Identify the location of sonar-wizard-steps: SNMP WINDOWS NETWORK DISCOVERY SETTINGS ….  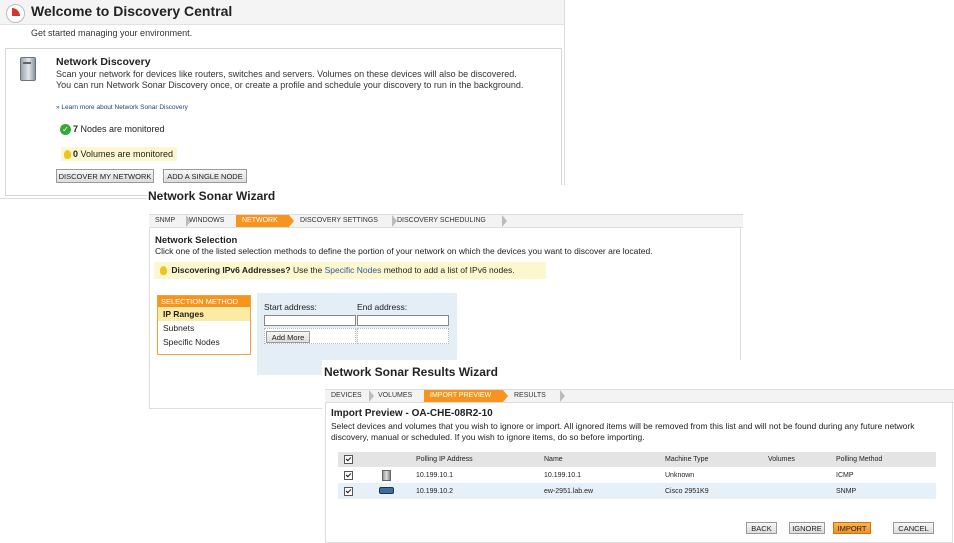
(446, 221).